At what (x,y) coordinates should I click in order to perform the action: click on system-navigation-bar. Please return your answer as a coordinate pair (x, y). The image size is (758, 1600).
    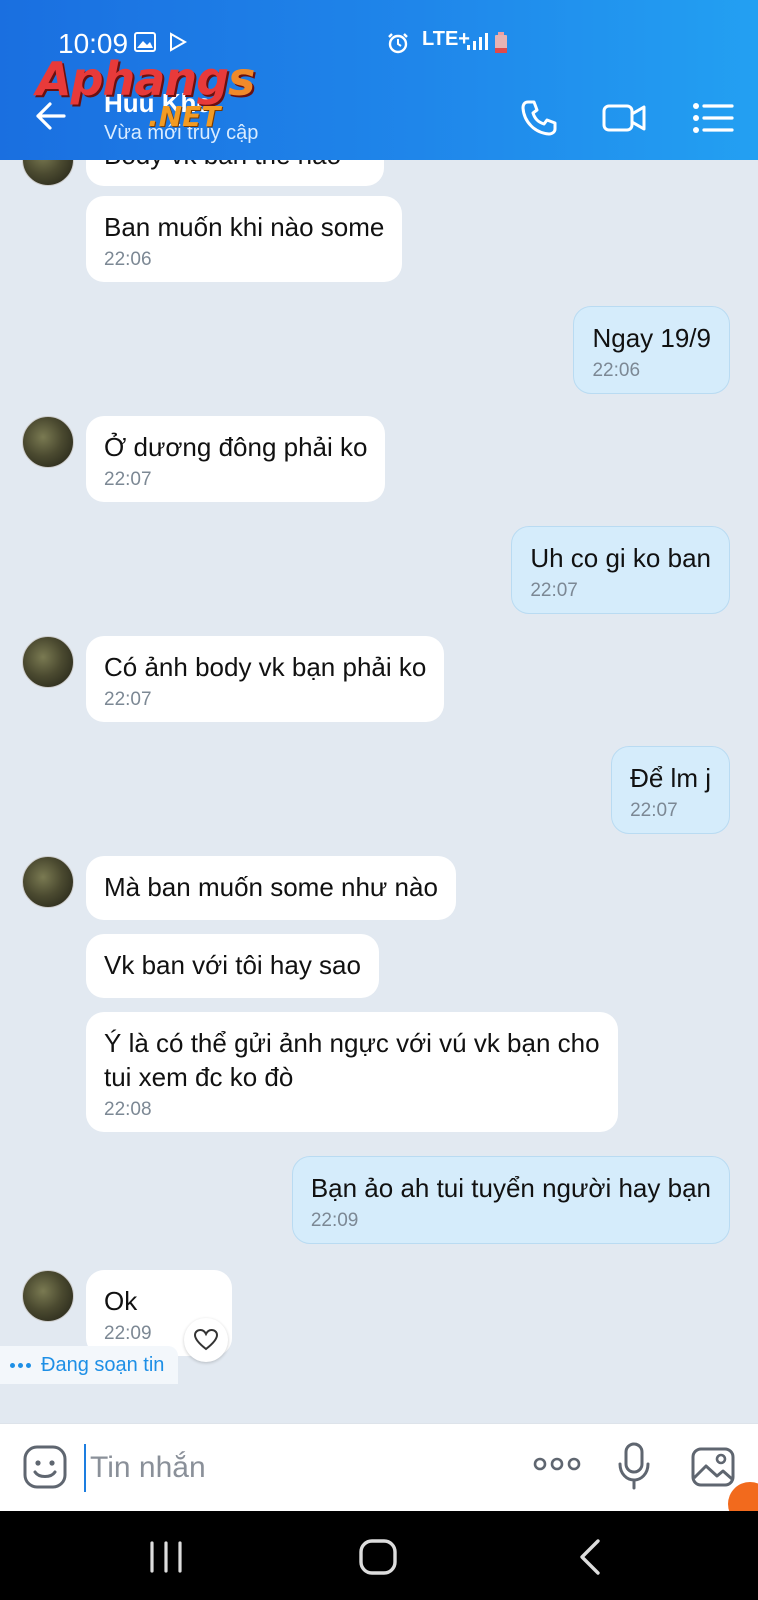
    Looking at the image, I should click on (379, 1555).